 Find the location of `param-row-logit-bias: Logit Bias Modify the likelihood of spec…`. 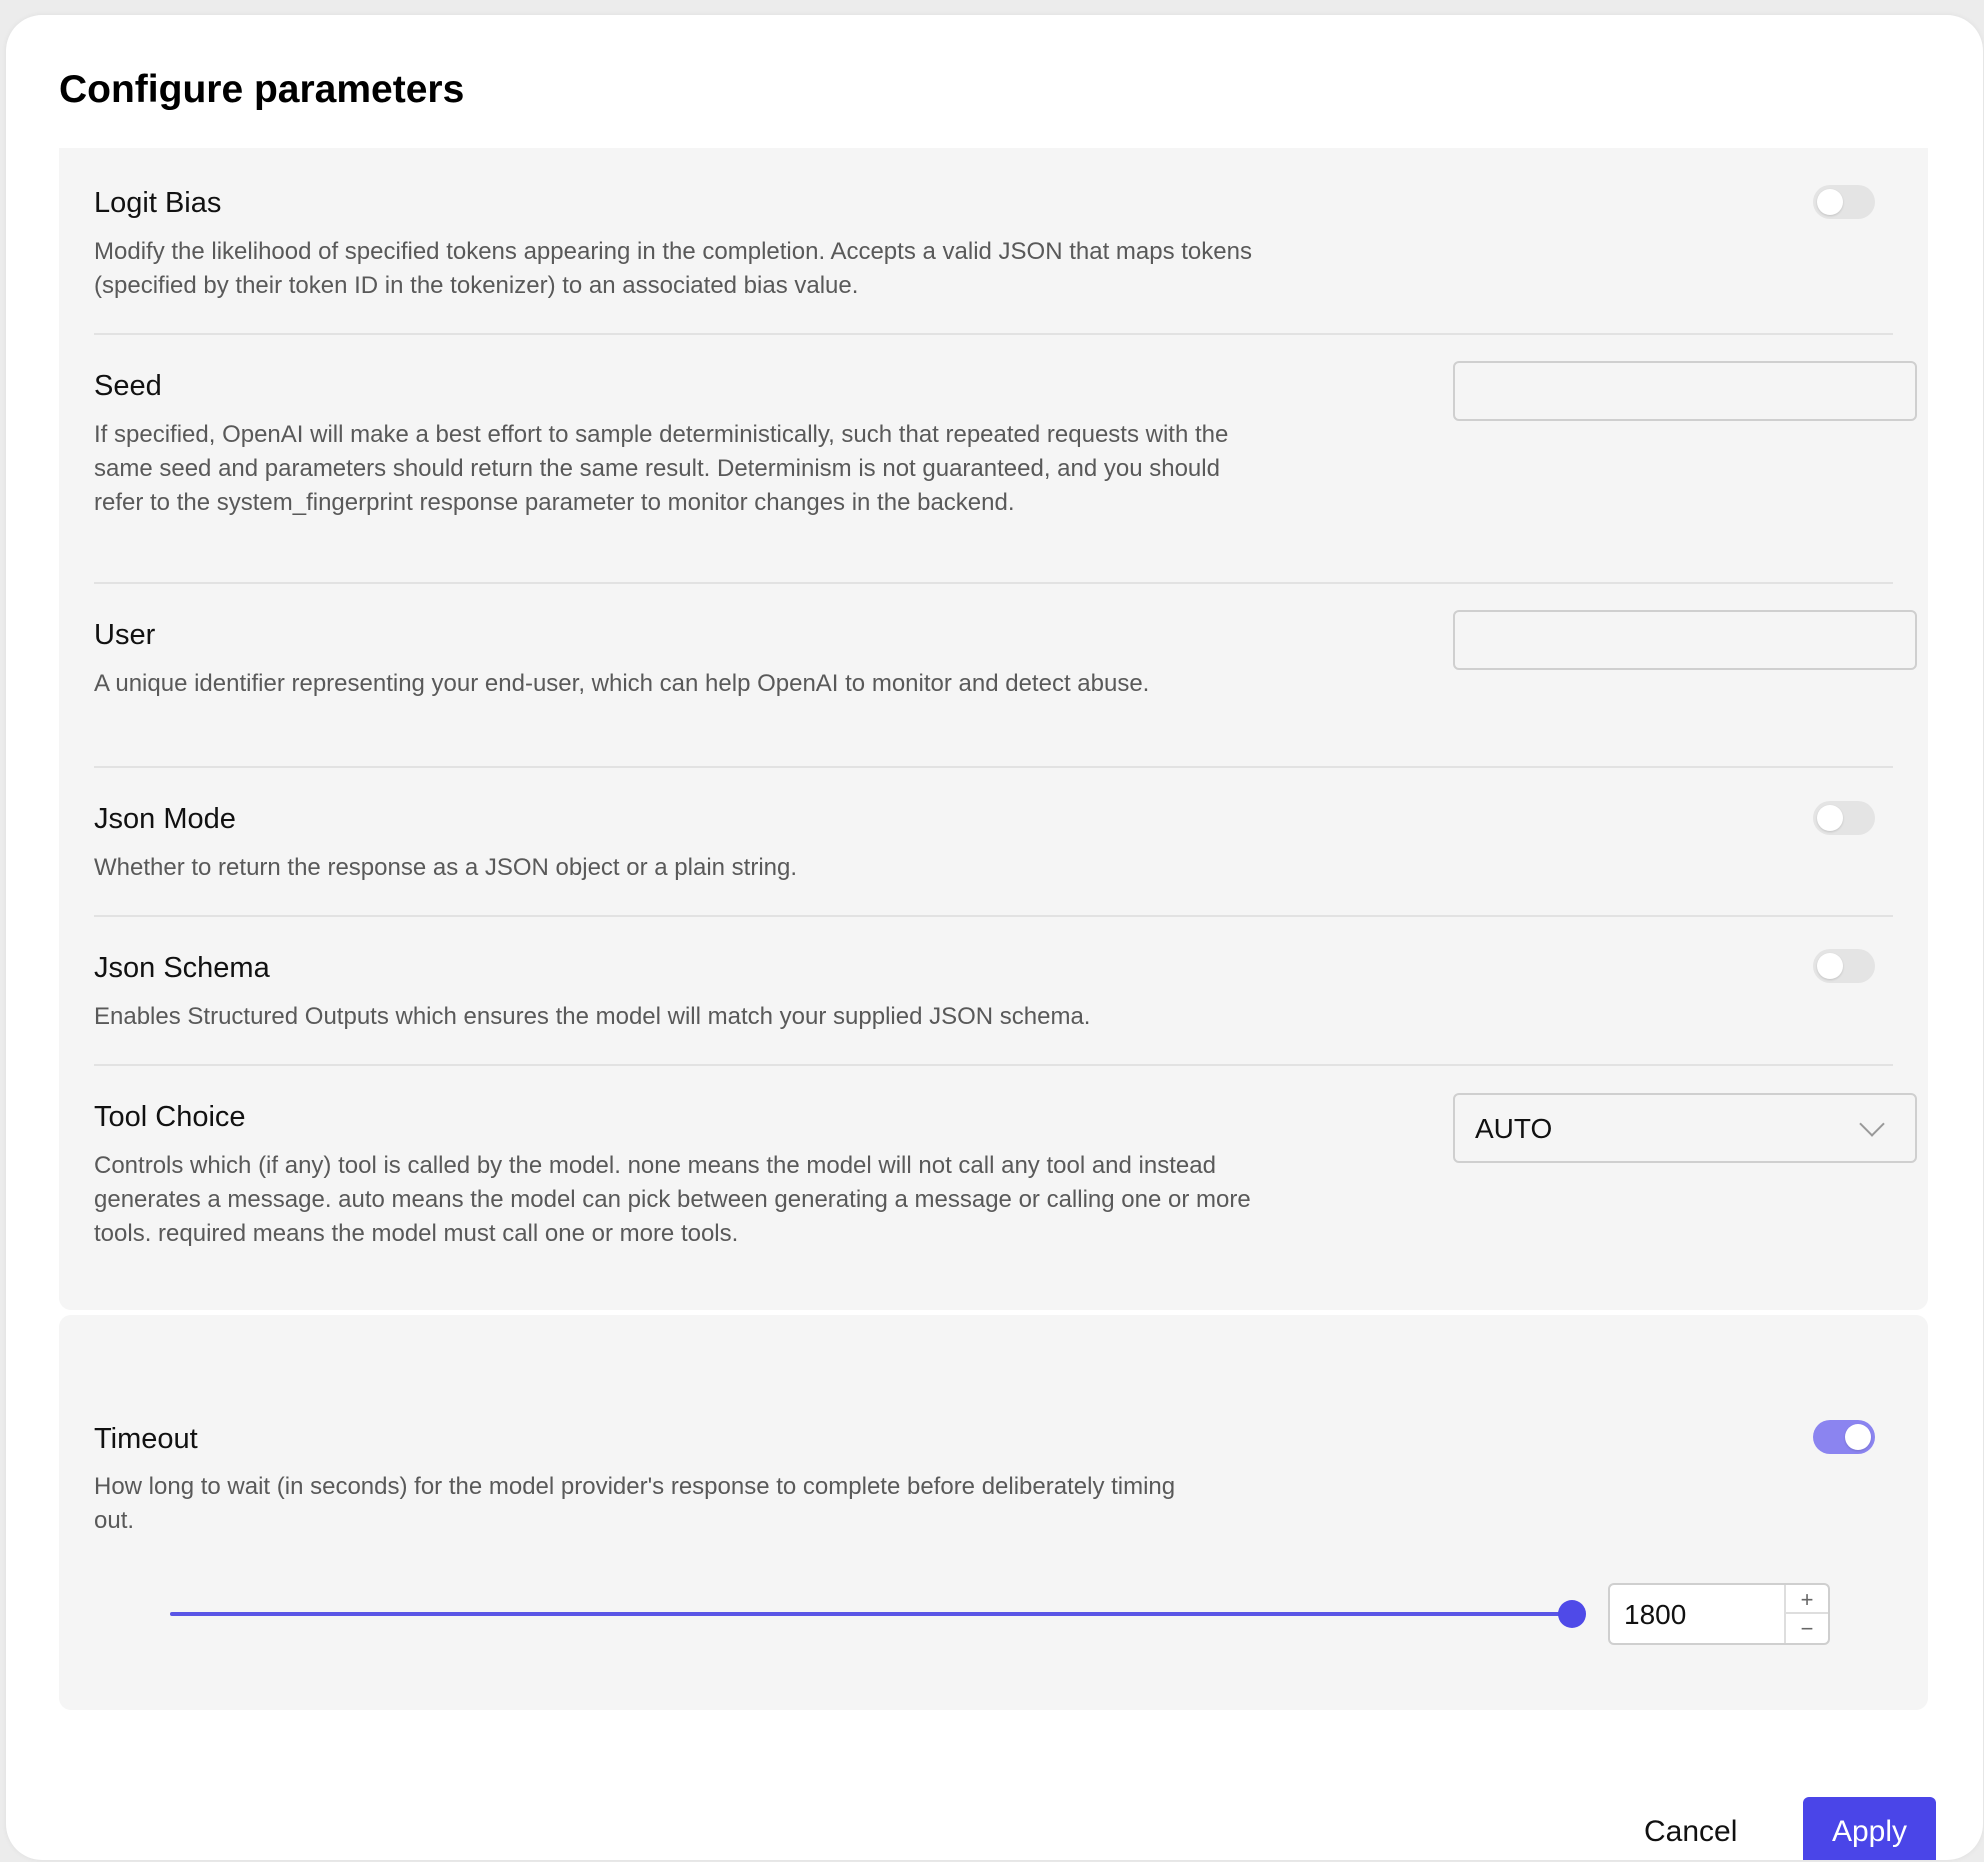

param-row-logit-bias: Logit Bias Modify the likelihood of spec… is located at coordinates (993, 241).